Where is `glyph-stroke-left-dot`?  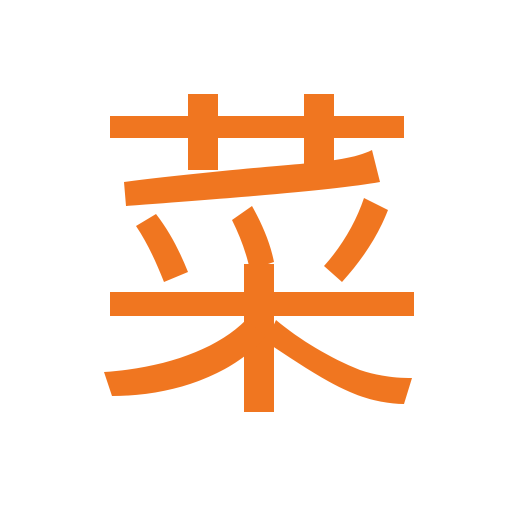
glyph-stroke-left-dot is located at coordinates (162, 248).